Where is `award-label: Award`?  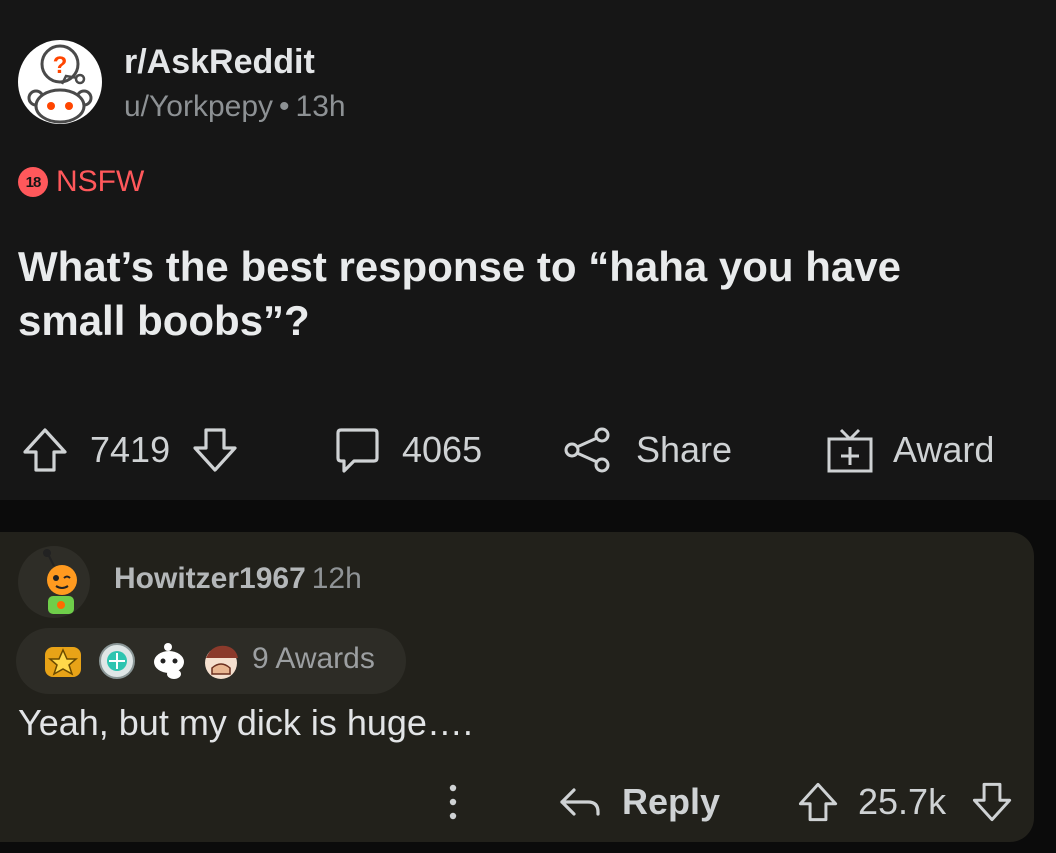 award-label: Award is located at coordinates (944, 449).